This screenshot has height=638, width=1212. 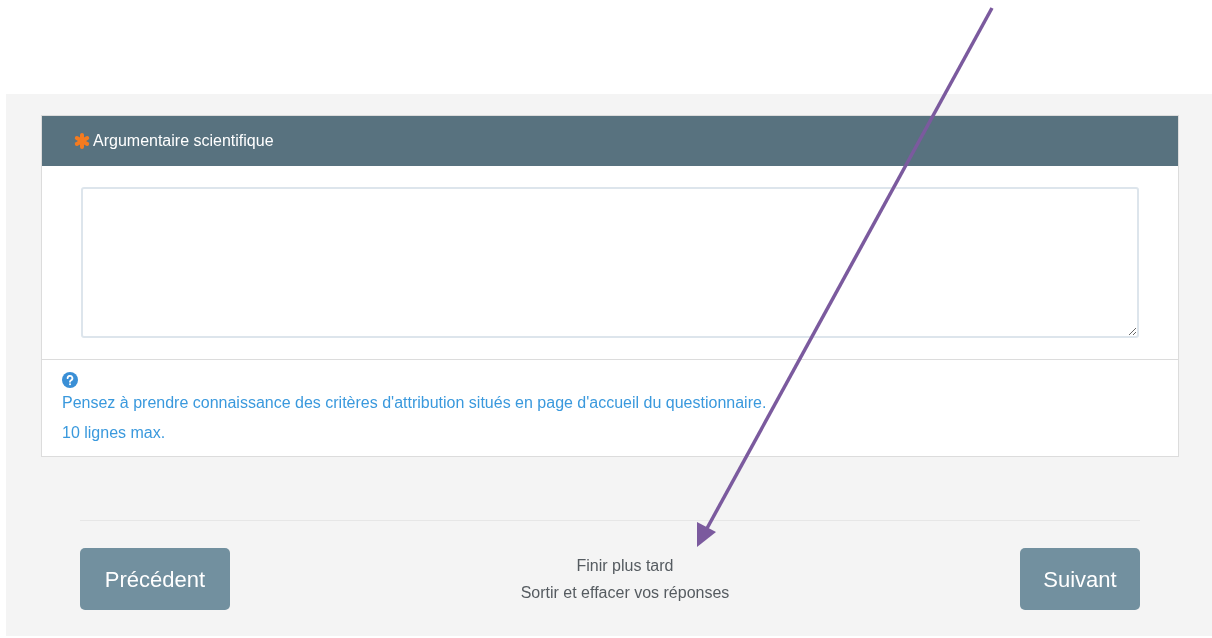 What do you see at coordinates (70, 380) in the screenshot?
I see `help-icon` at bounding box center [70, 380].